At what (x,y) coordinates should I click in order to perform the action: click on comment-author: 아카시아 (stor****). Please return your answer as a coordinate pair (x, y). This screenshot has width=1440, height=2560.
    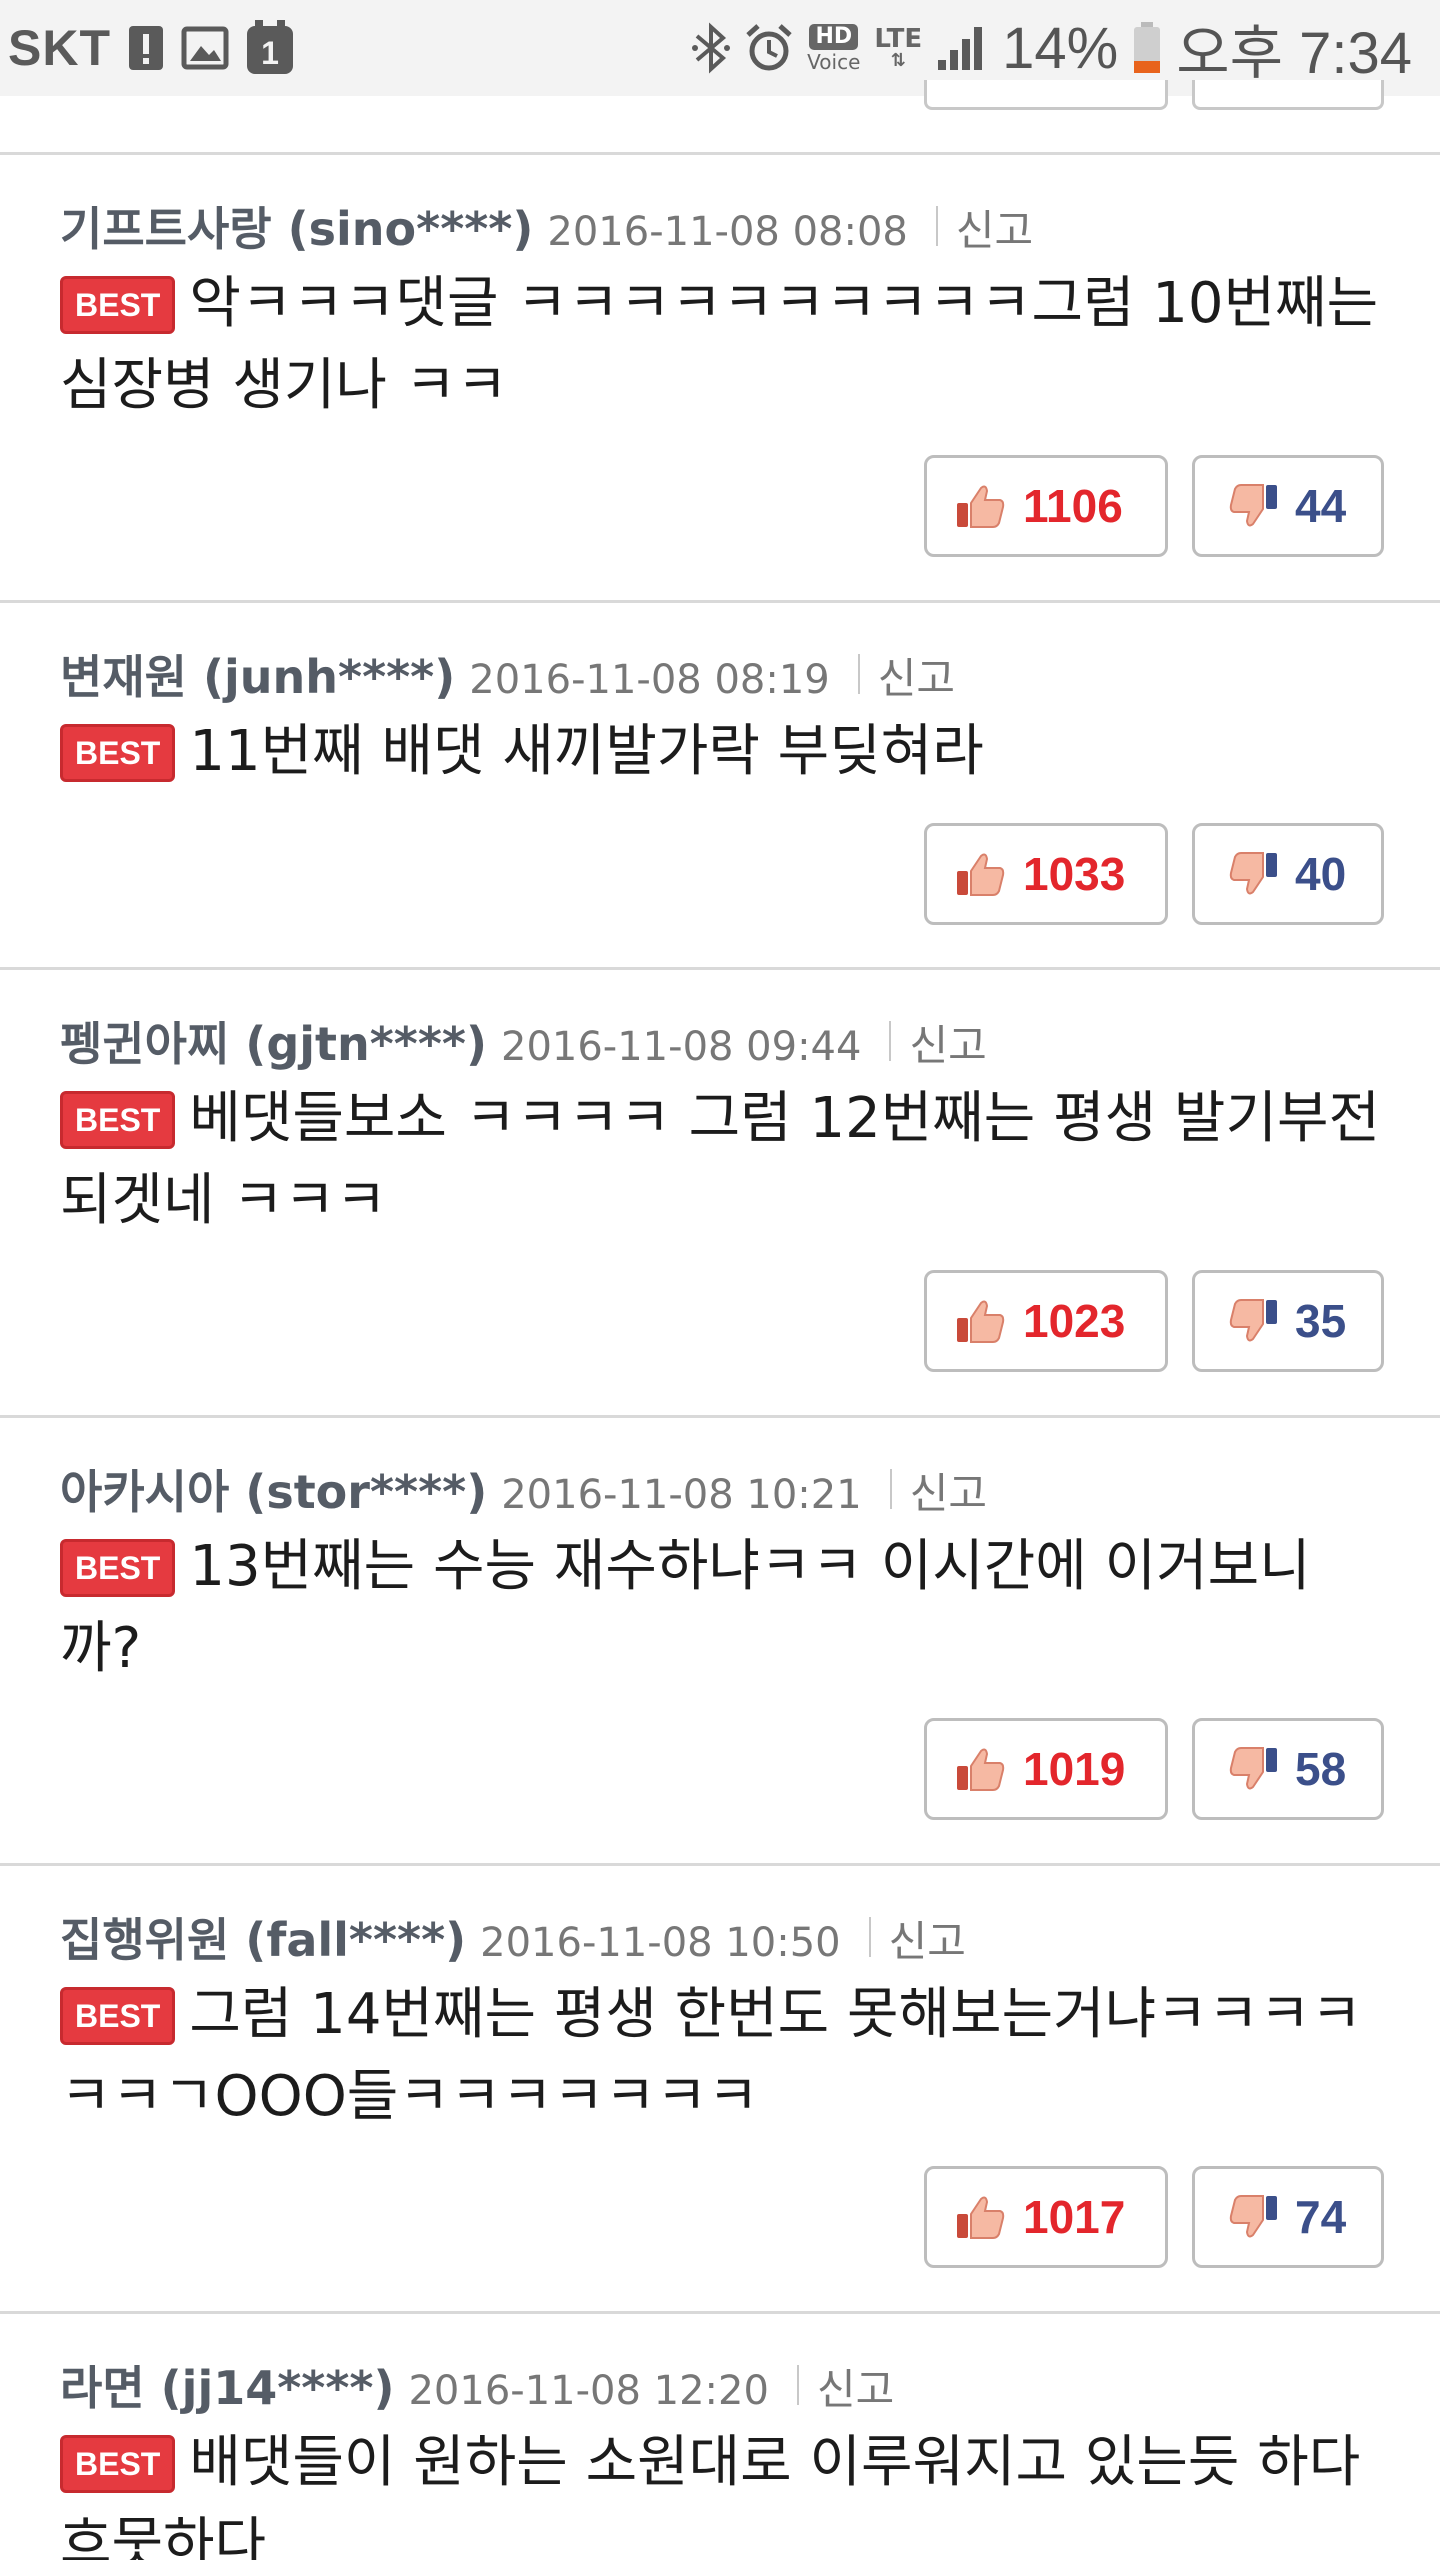
    Looking at the image, I should click on (273, 1489).